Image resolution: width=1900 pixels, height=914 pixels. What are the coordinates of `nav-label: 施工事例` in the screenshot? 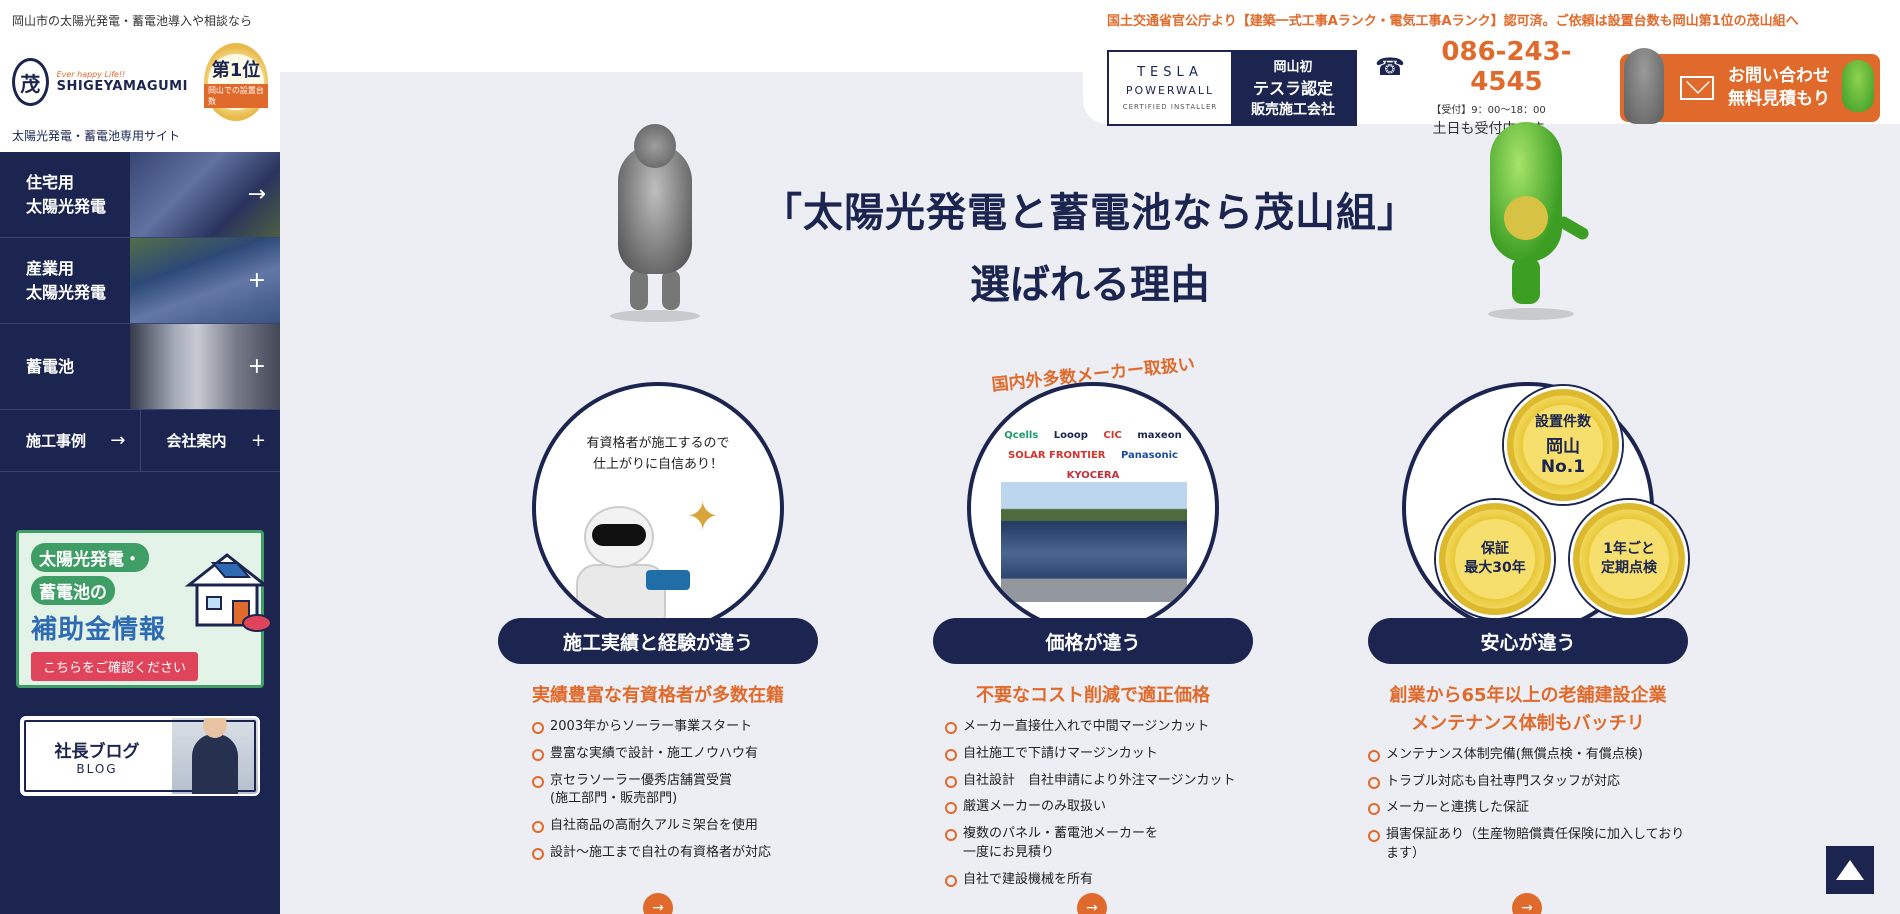 It's located at (56, 441).